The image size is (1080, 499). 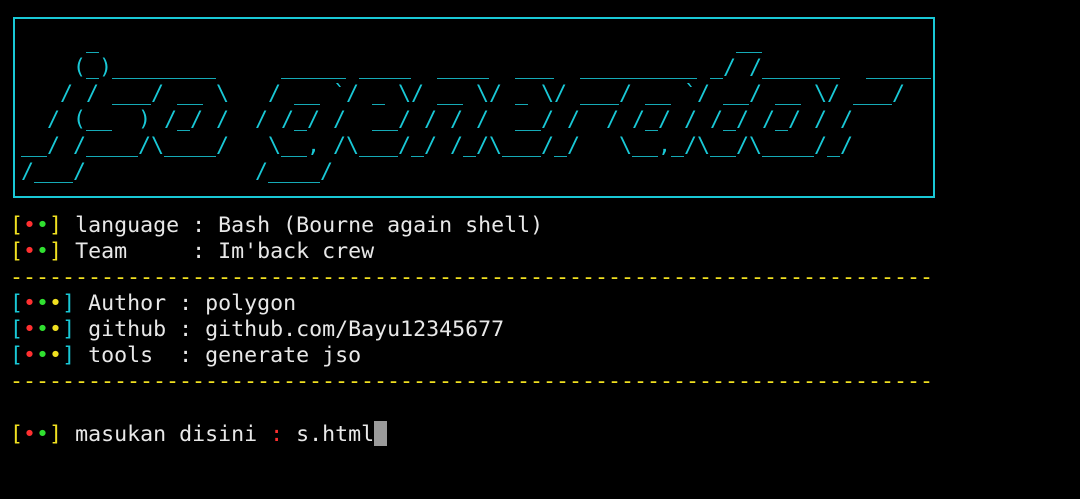 What do you see at coordinates (127, 225) in the screenshot?
I see `language-key: language` at bounding box center [127, 225].